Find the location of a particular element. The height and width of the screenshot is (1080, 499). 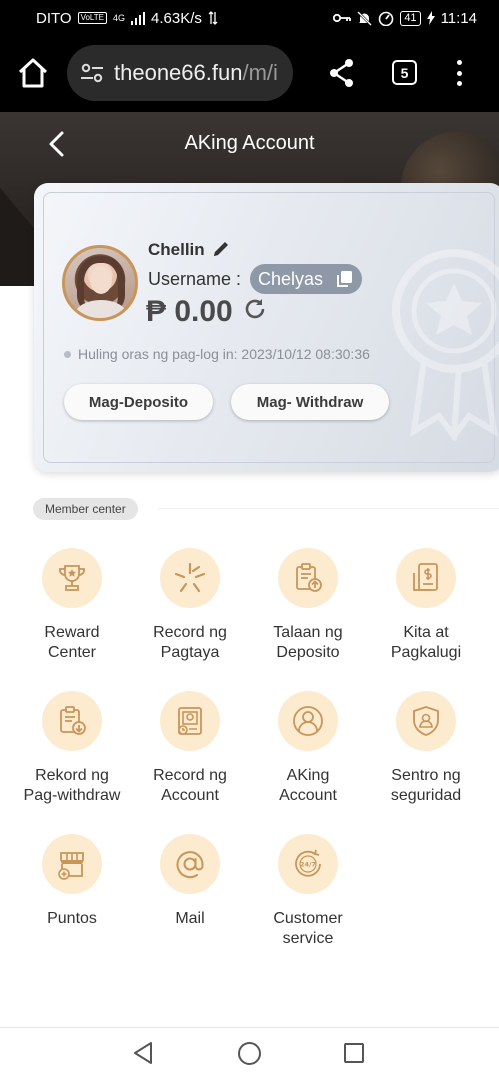

menu-label: AKing Account is located at coordinates (308, 785).